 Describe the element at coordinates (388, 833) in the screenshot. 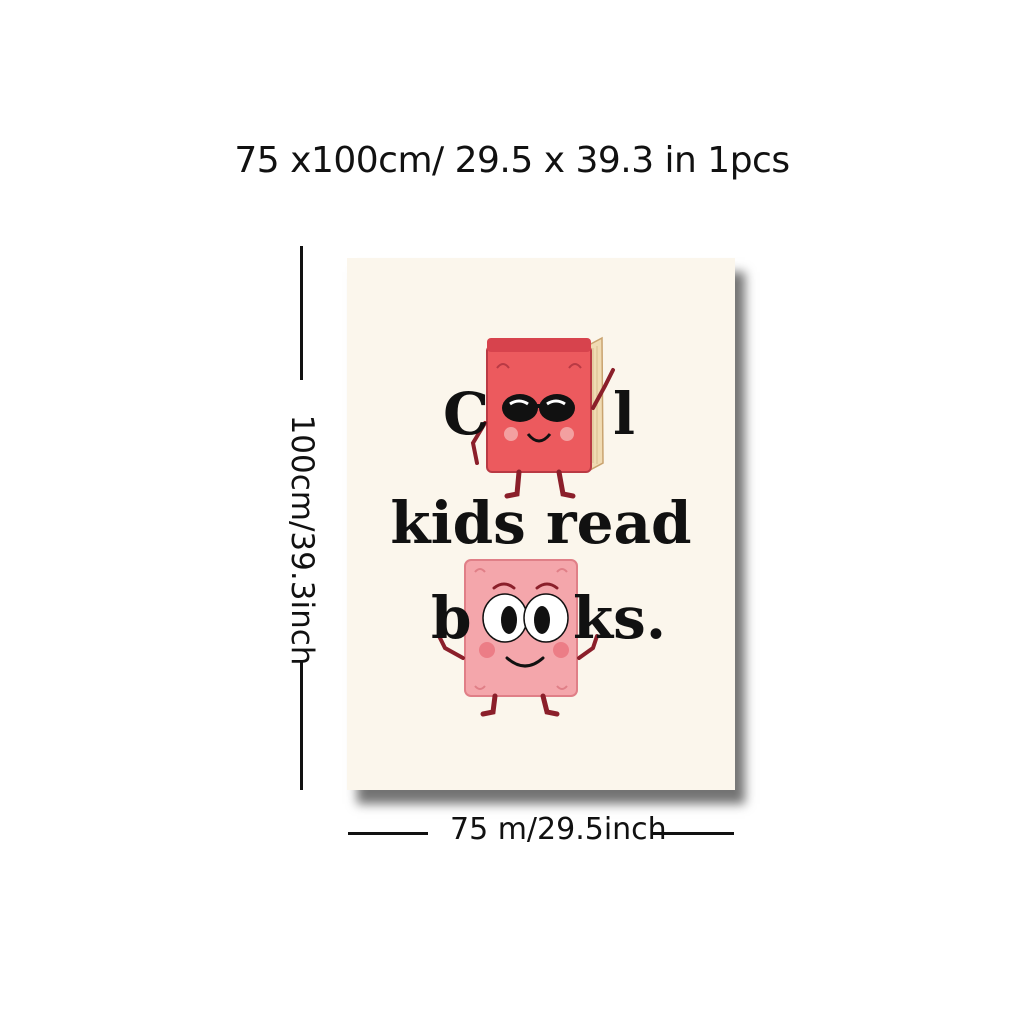

I see `width-line-left` at that location.